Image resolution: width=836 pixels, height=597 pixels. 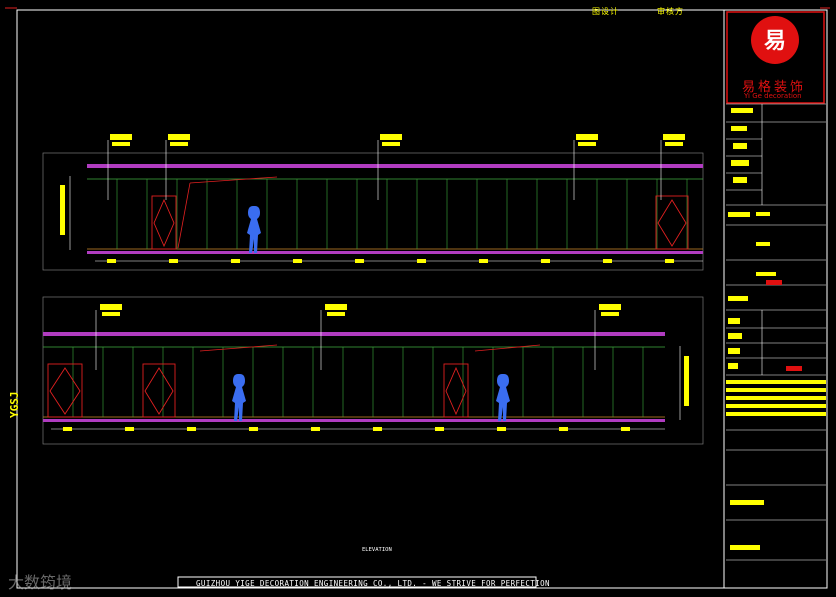 I want to click on title-block, so click(x=776, y=332).